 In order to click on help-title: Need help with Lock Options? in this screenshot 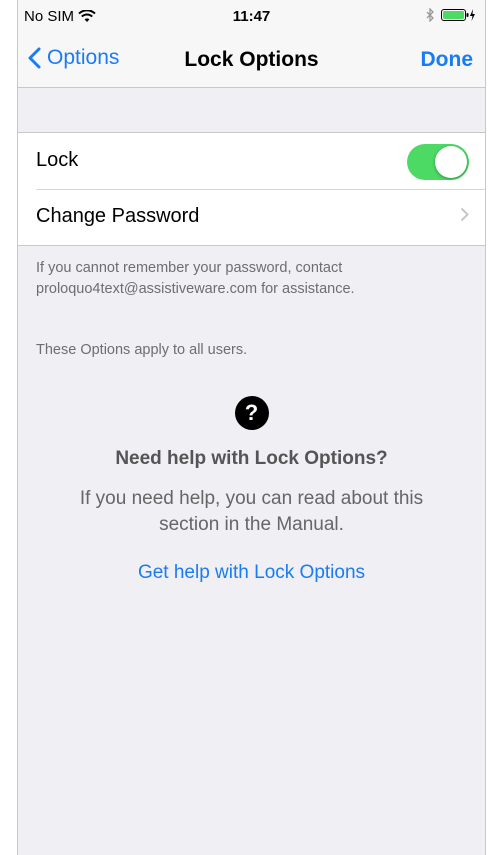, I will do `click(251, 458)`.